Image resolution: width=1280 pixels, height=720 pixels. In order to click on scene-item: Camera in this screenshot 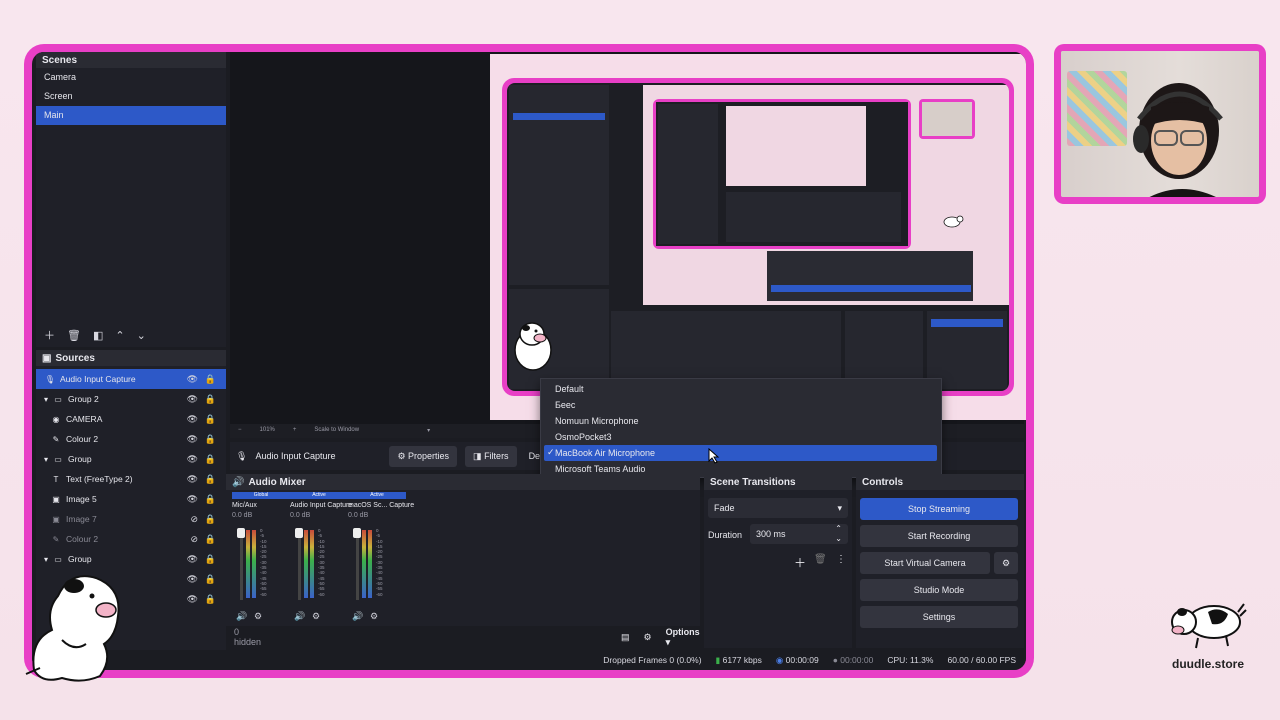, I will do `click(131, 77)`.